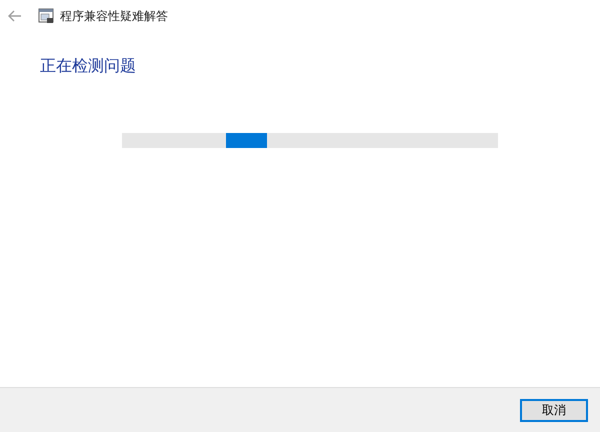  I want to click on program-window-icon, so click(46, 16).